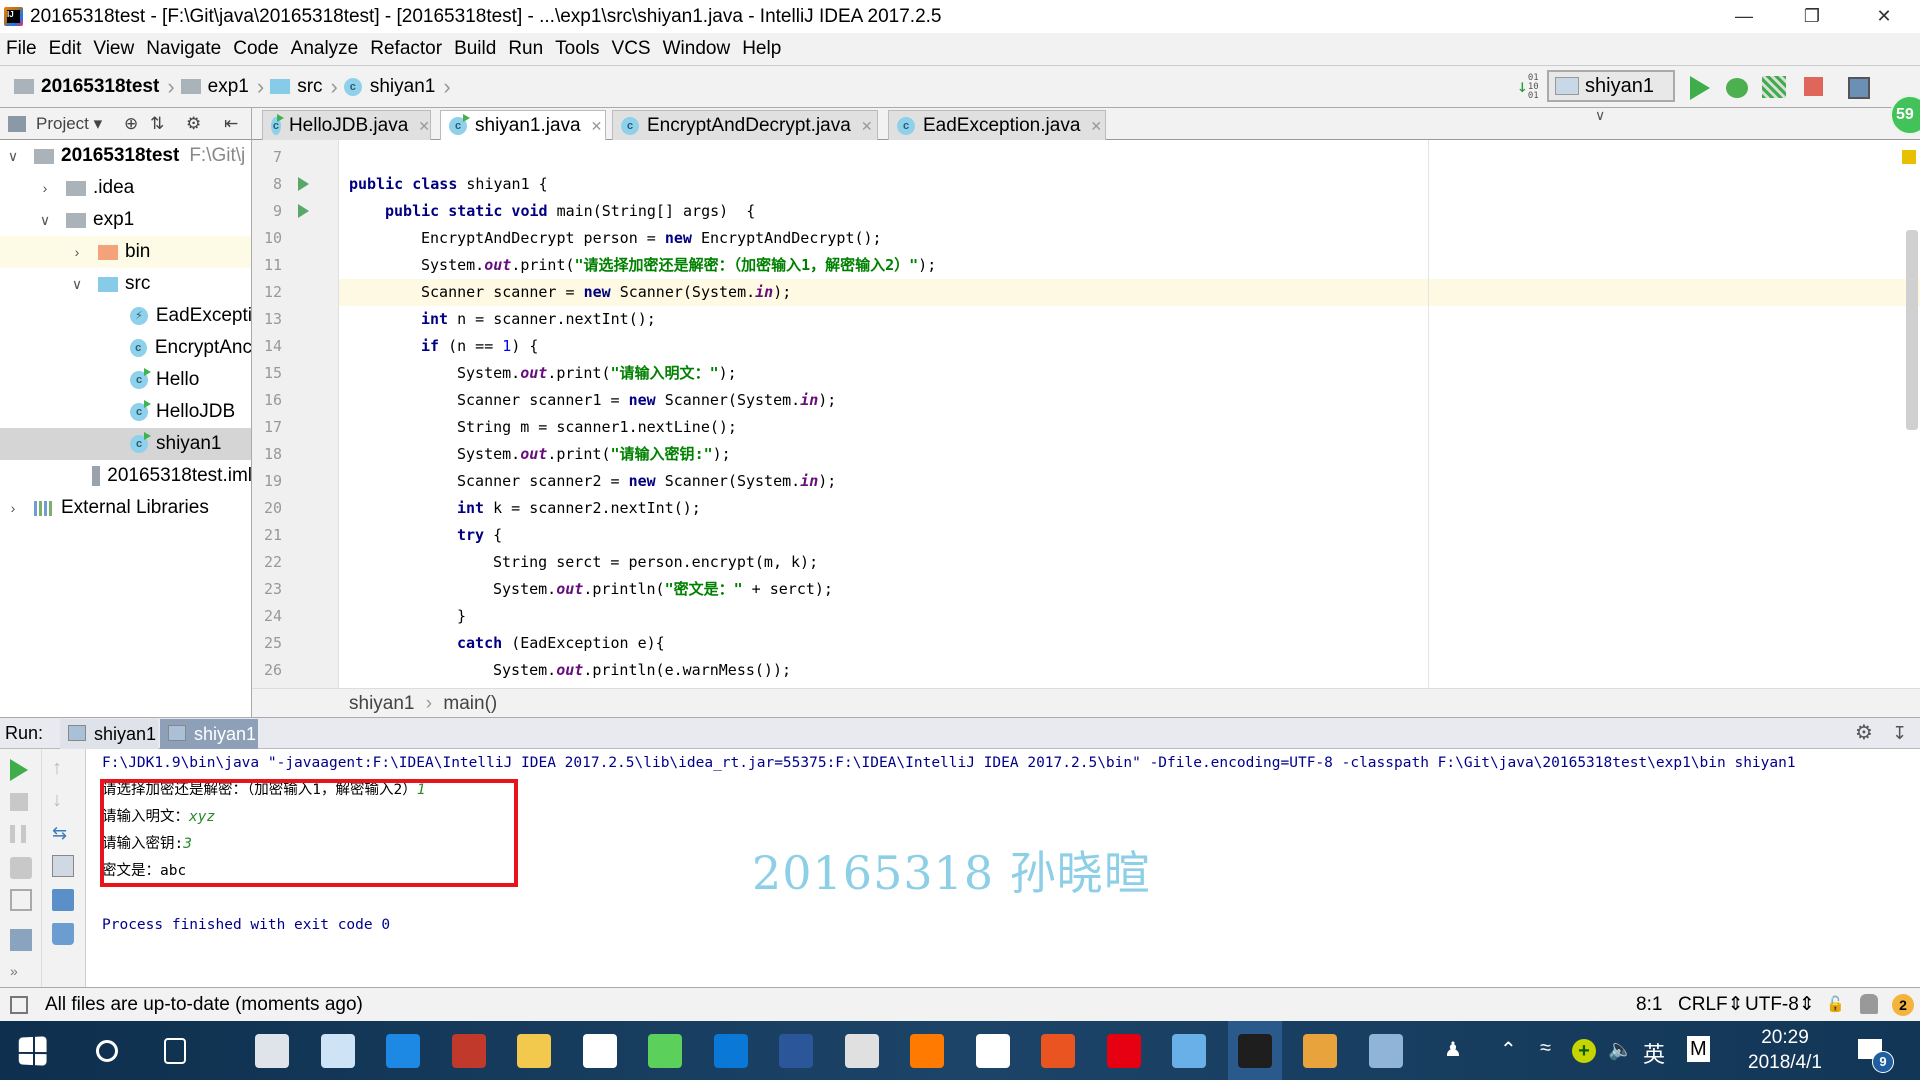  I want to click on 360-security-icon: +, so click(1584, 1051).